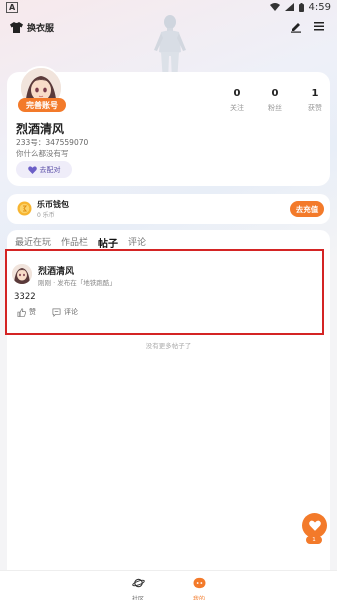  I want to click on profile-bio: 你什么都没有写, so click(42, 153).